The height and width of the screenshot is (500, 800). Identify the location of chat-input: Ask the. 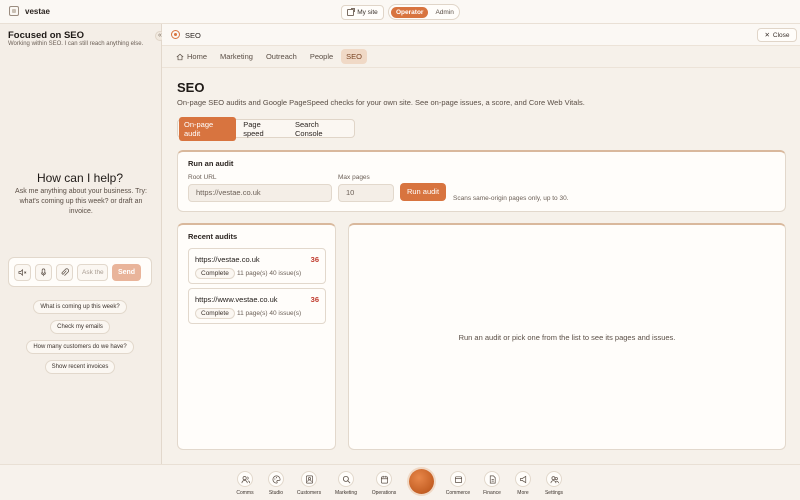
(92, 272).